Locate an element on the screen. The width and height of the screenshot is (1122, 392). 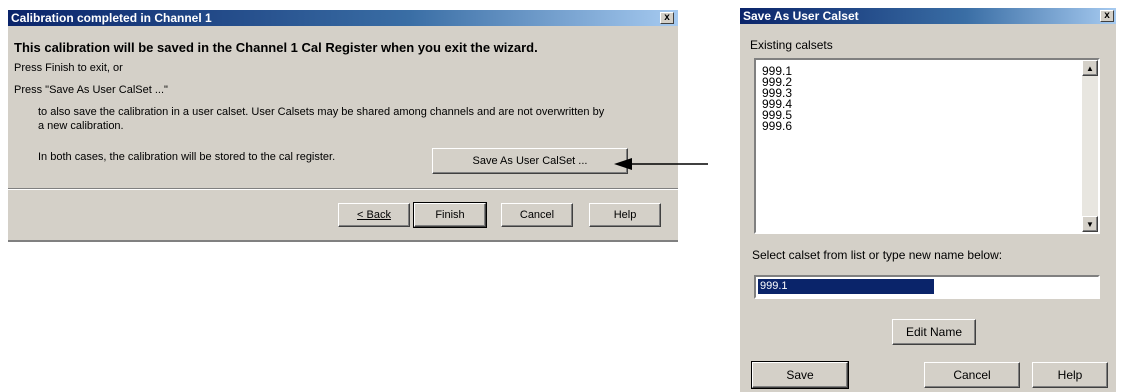
edit-name-button: Edit Name is located at coordinates (934, 332).